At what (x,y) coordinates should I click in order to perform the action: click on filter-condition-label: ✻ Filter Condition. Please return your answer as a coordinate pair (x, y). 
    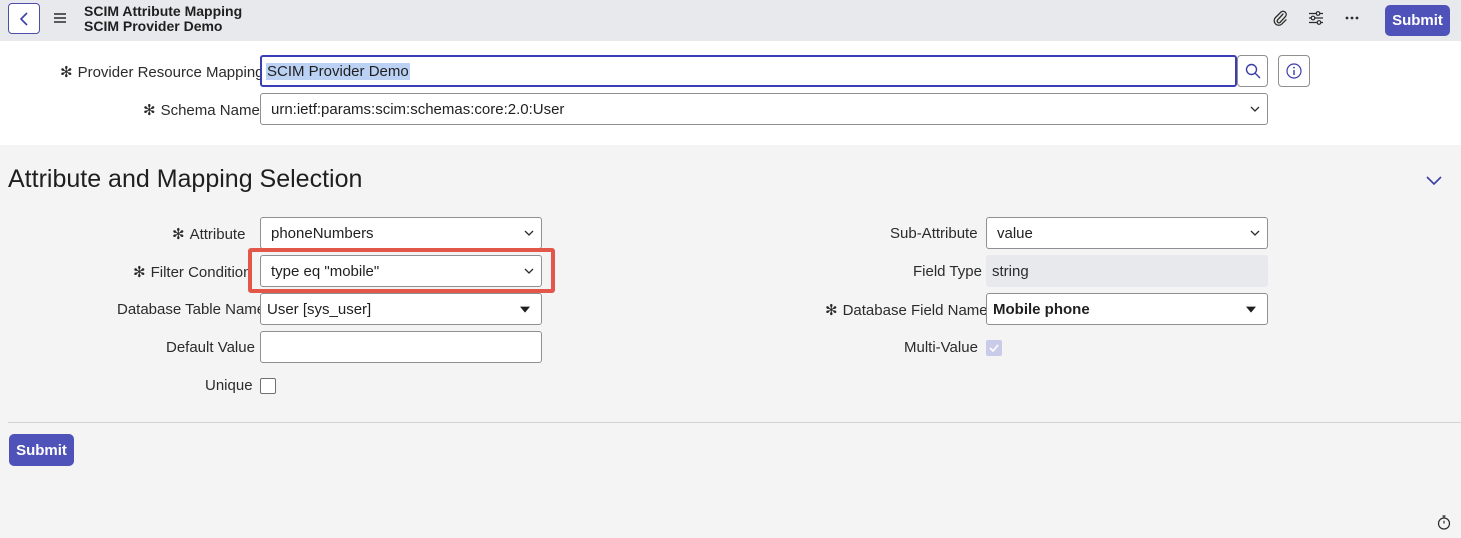
    Looking at the image, I should click on (192, 272).